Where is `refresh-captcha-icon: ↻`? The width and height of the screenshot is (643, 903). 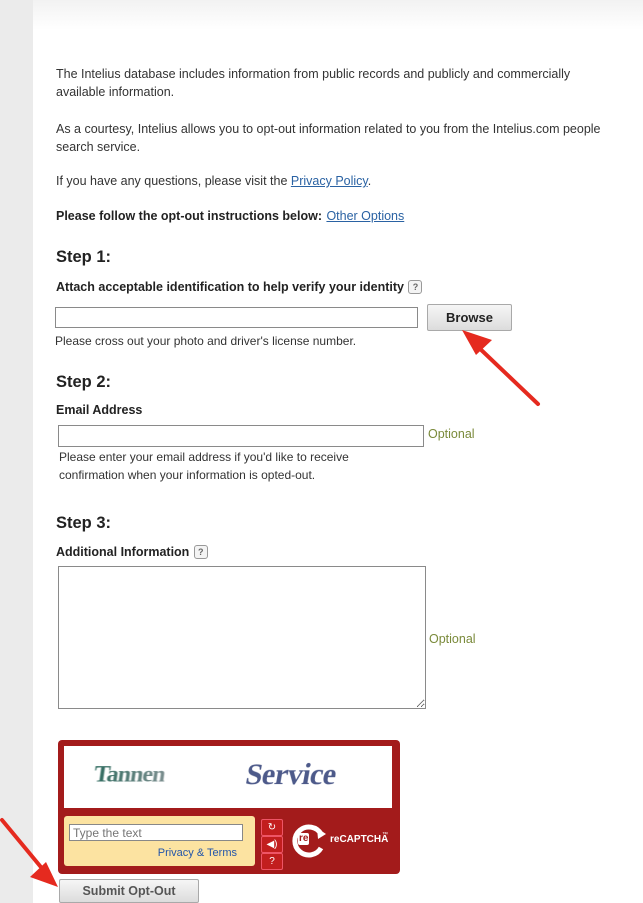
refresh-captcha-icon: ↻ is located at coordinates (272, 827).